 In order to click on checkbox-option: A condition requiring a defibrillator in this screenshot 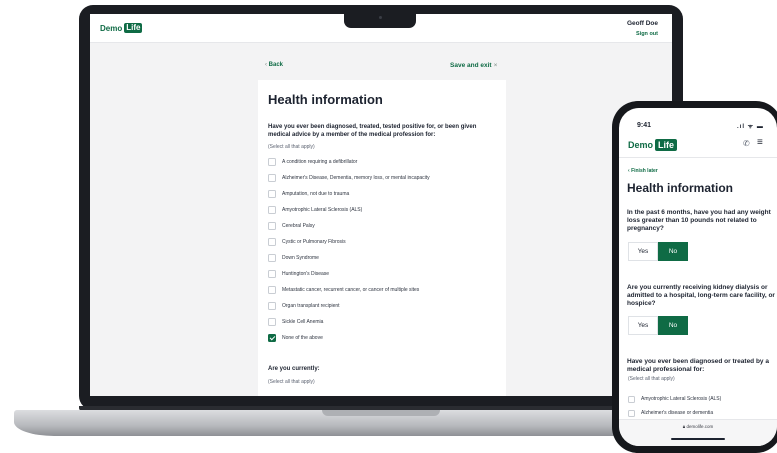, I will do `click(312, 162)`.